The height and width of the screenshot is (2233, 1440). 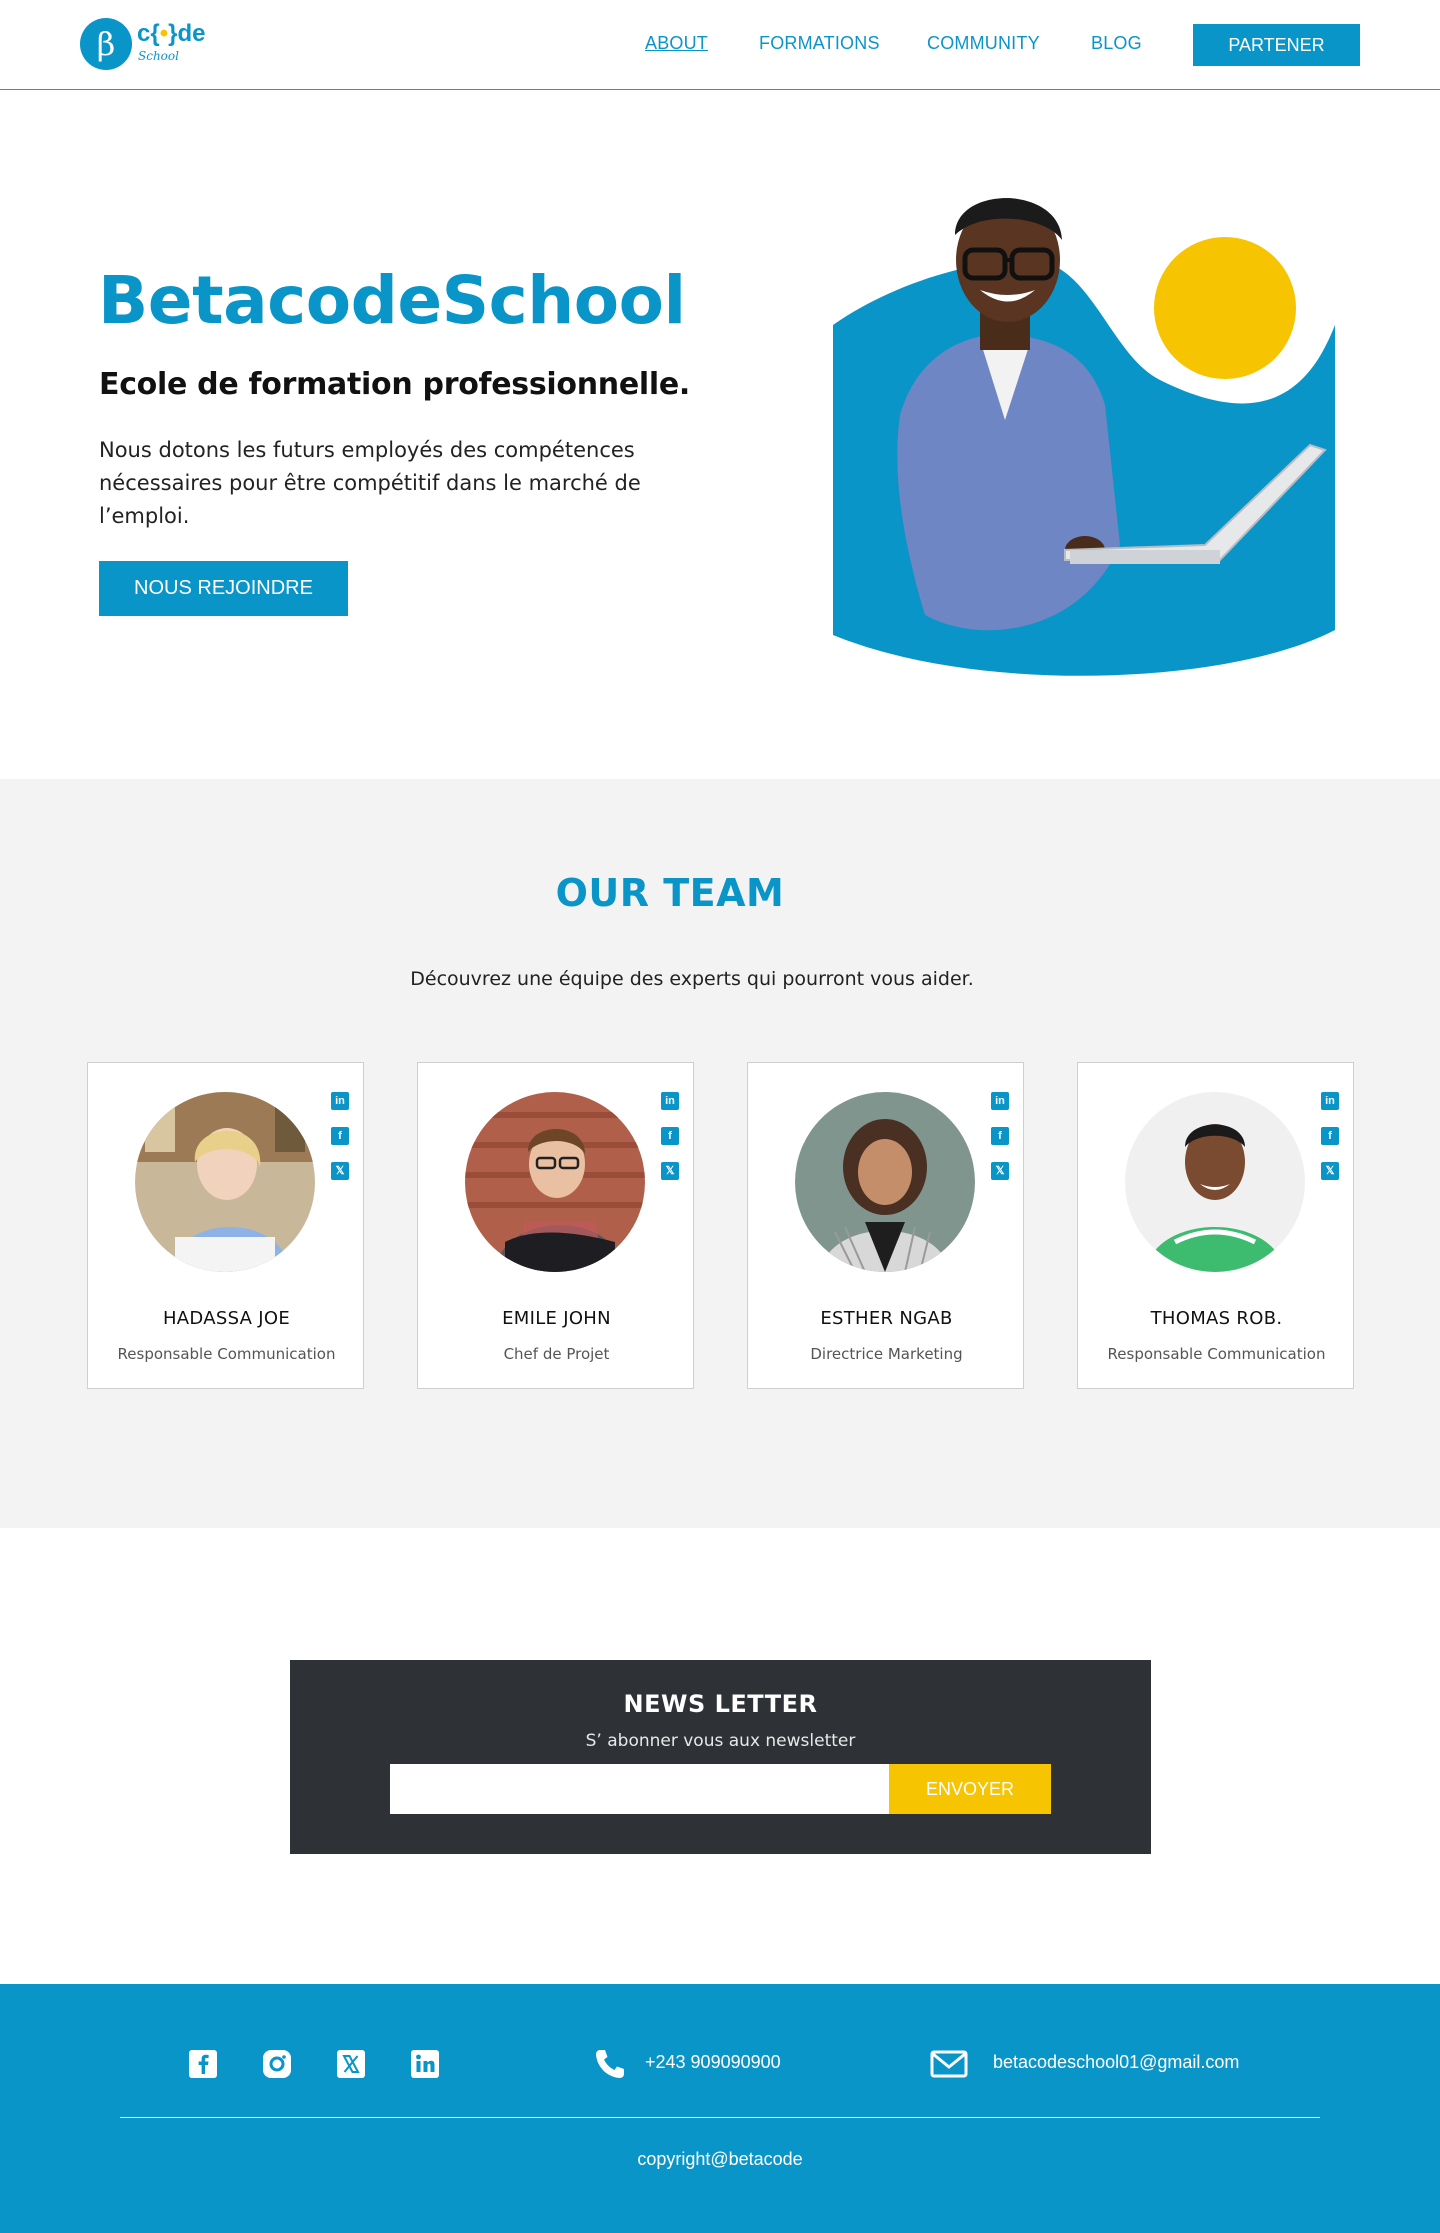 I want to click on instagram-icon, so click(x=277, y=2064).